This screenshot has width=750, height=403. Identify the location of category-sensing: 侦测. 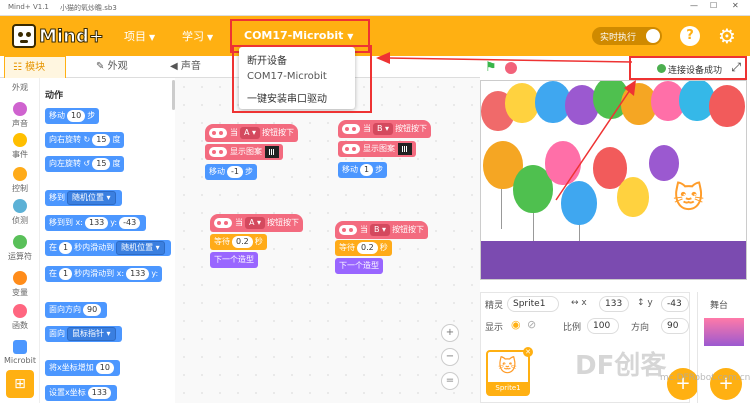
(20, 212).